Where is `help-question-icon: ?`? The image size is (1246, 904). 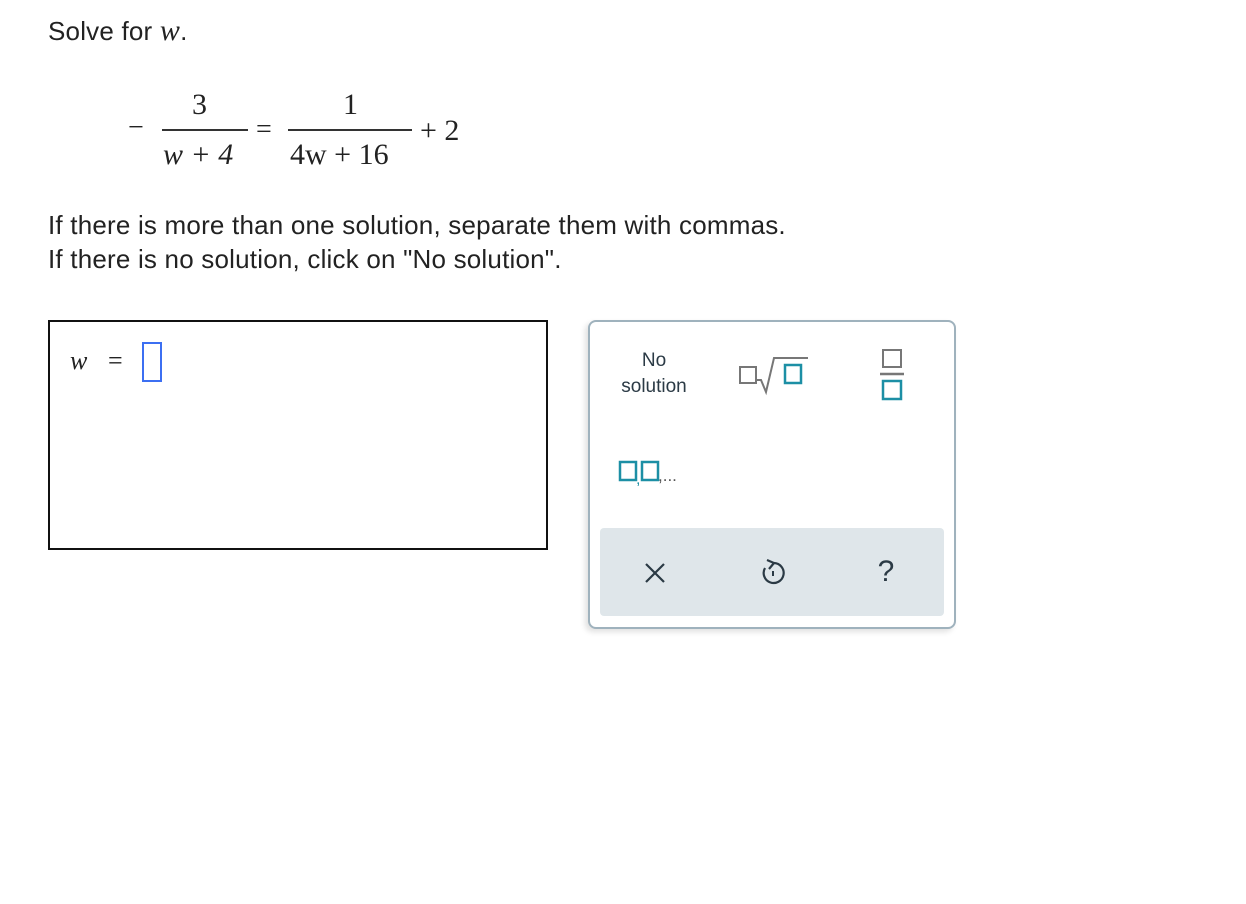 help-question-icon: ? is located at coordinates (886, 571).